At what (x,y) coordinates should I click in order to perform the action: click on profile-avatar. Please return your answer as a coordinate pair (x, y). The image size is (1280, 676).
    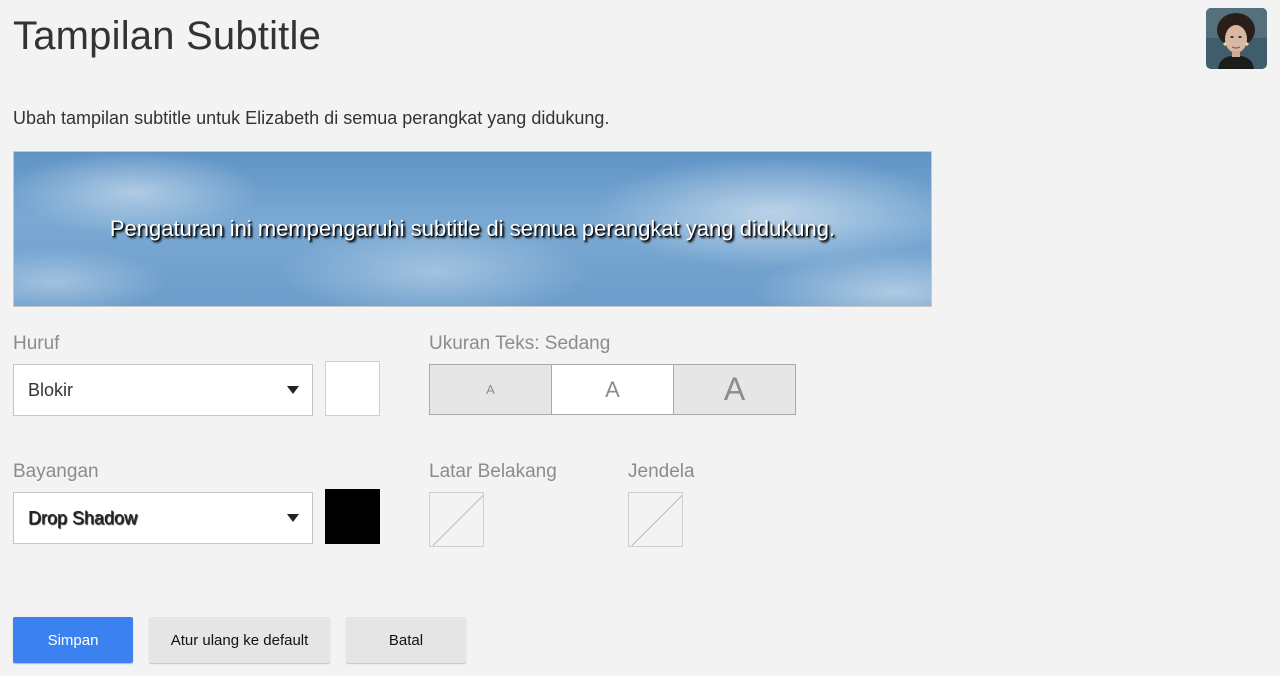
    Looking at the image, I should click on (1236, 38).